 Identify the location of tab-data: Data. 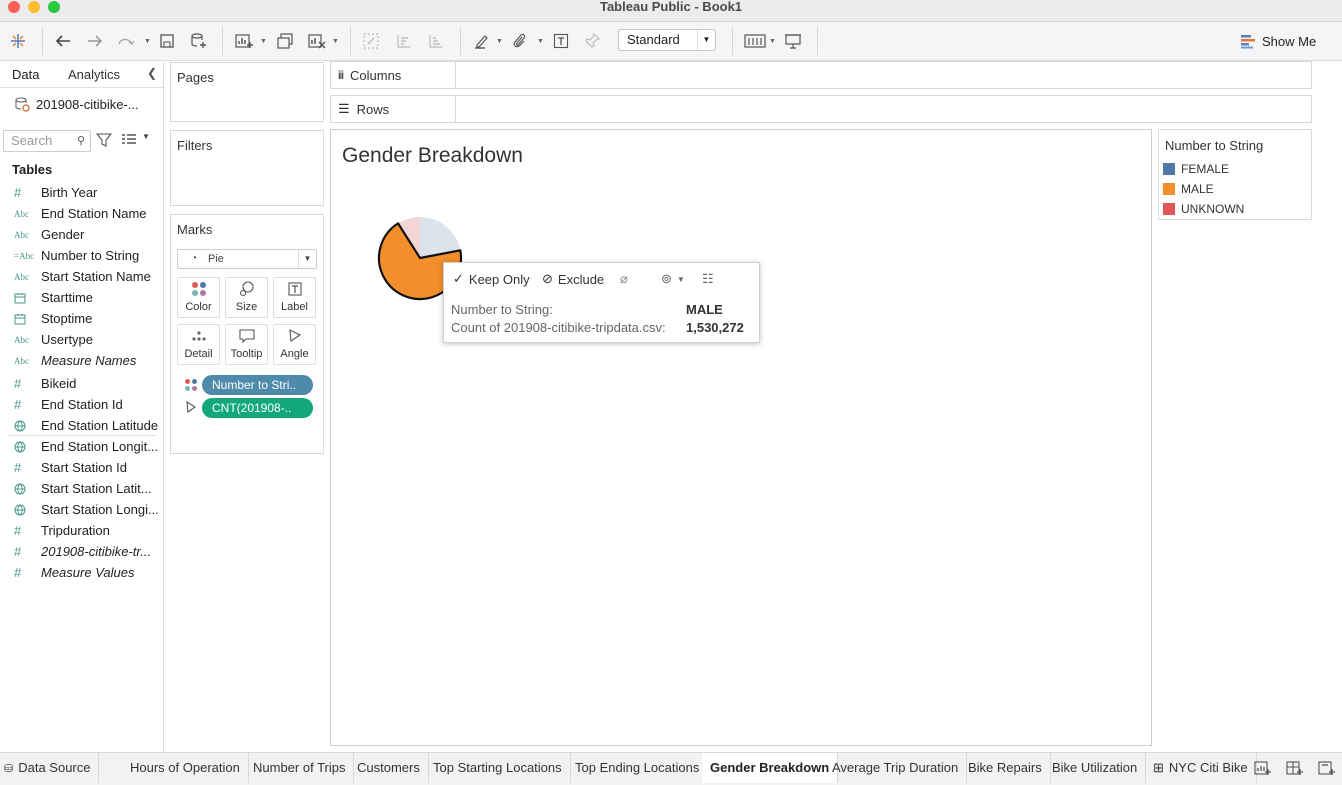
(25, 74).